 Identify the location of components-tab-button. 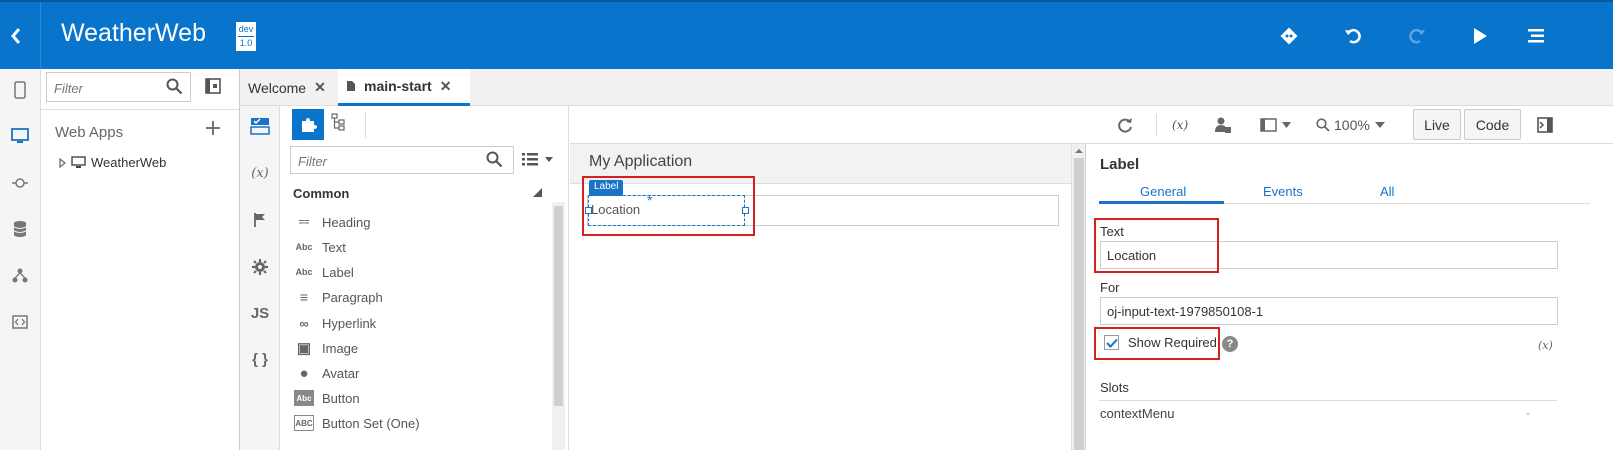
(308, 124).